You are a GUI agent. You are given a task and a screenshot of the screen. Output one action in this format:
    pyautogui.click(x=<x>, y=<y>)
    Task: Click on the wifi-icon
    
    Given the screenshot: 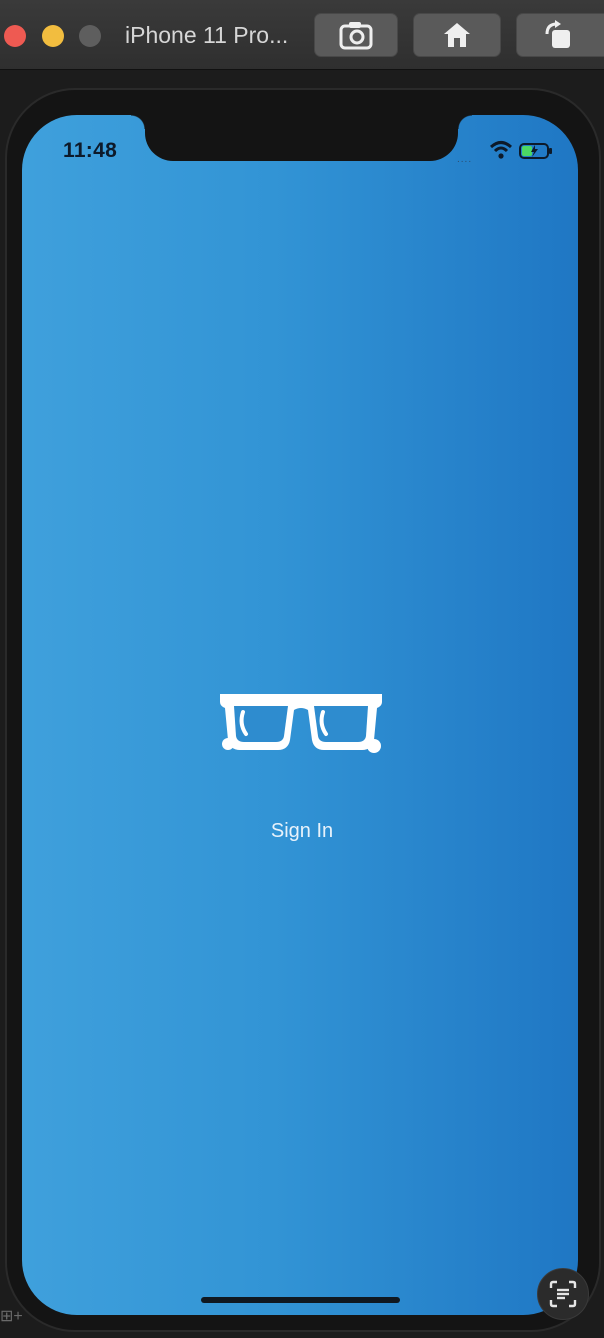 What is the action you would take?
    pyautogui.click(x=501, y=150)
    